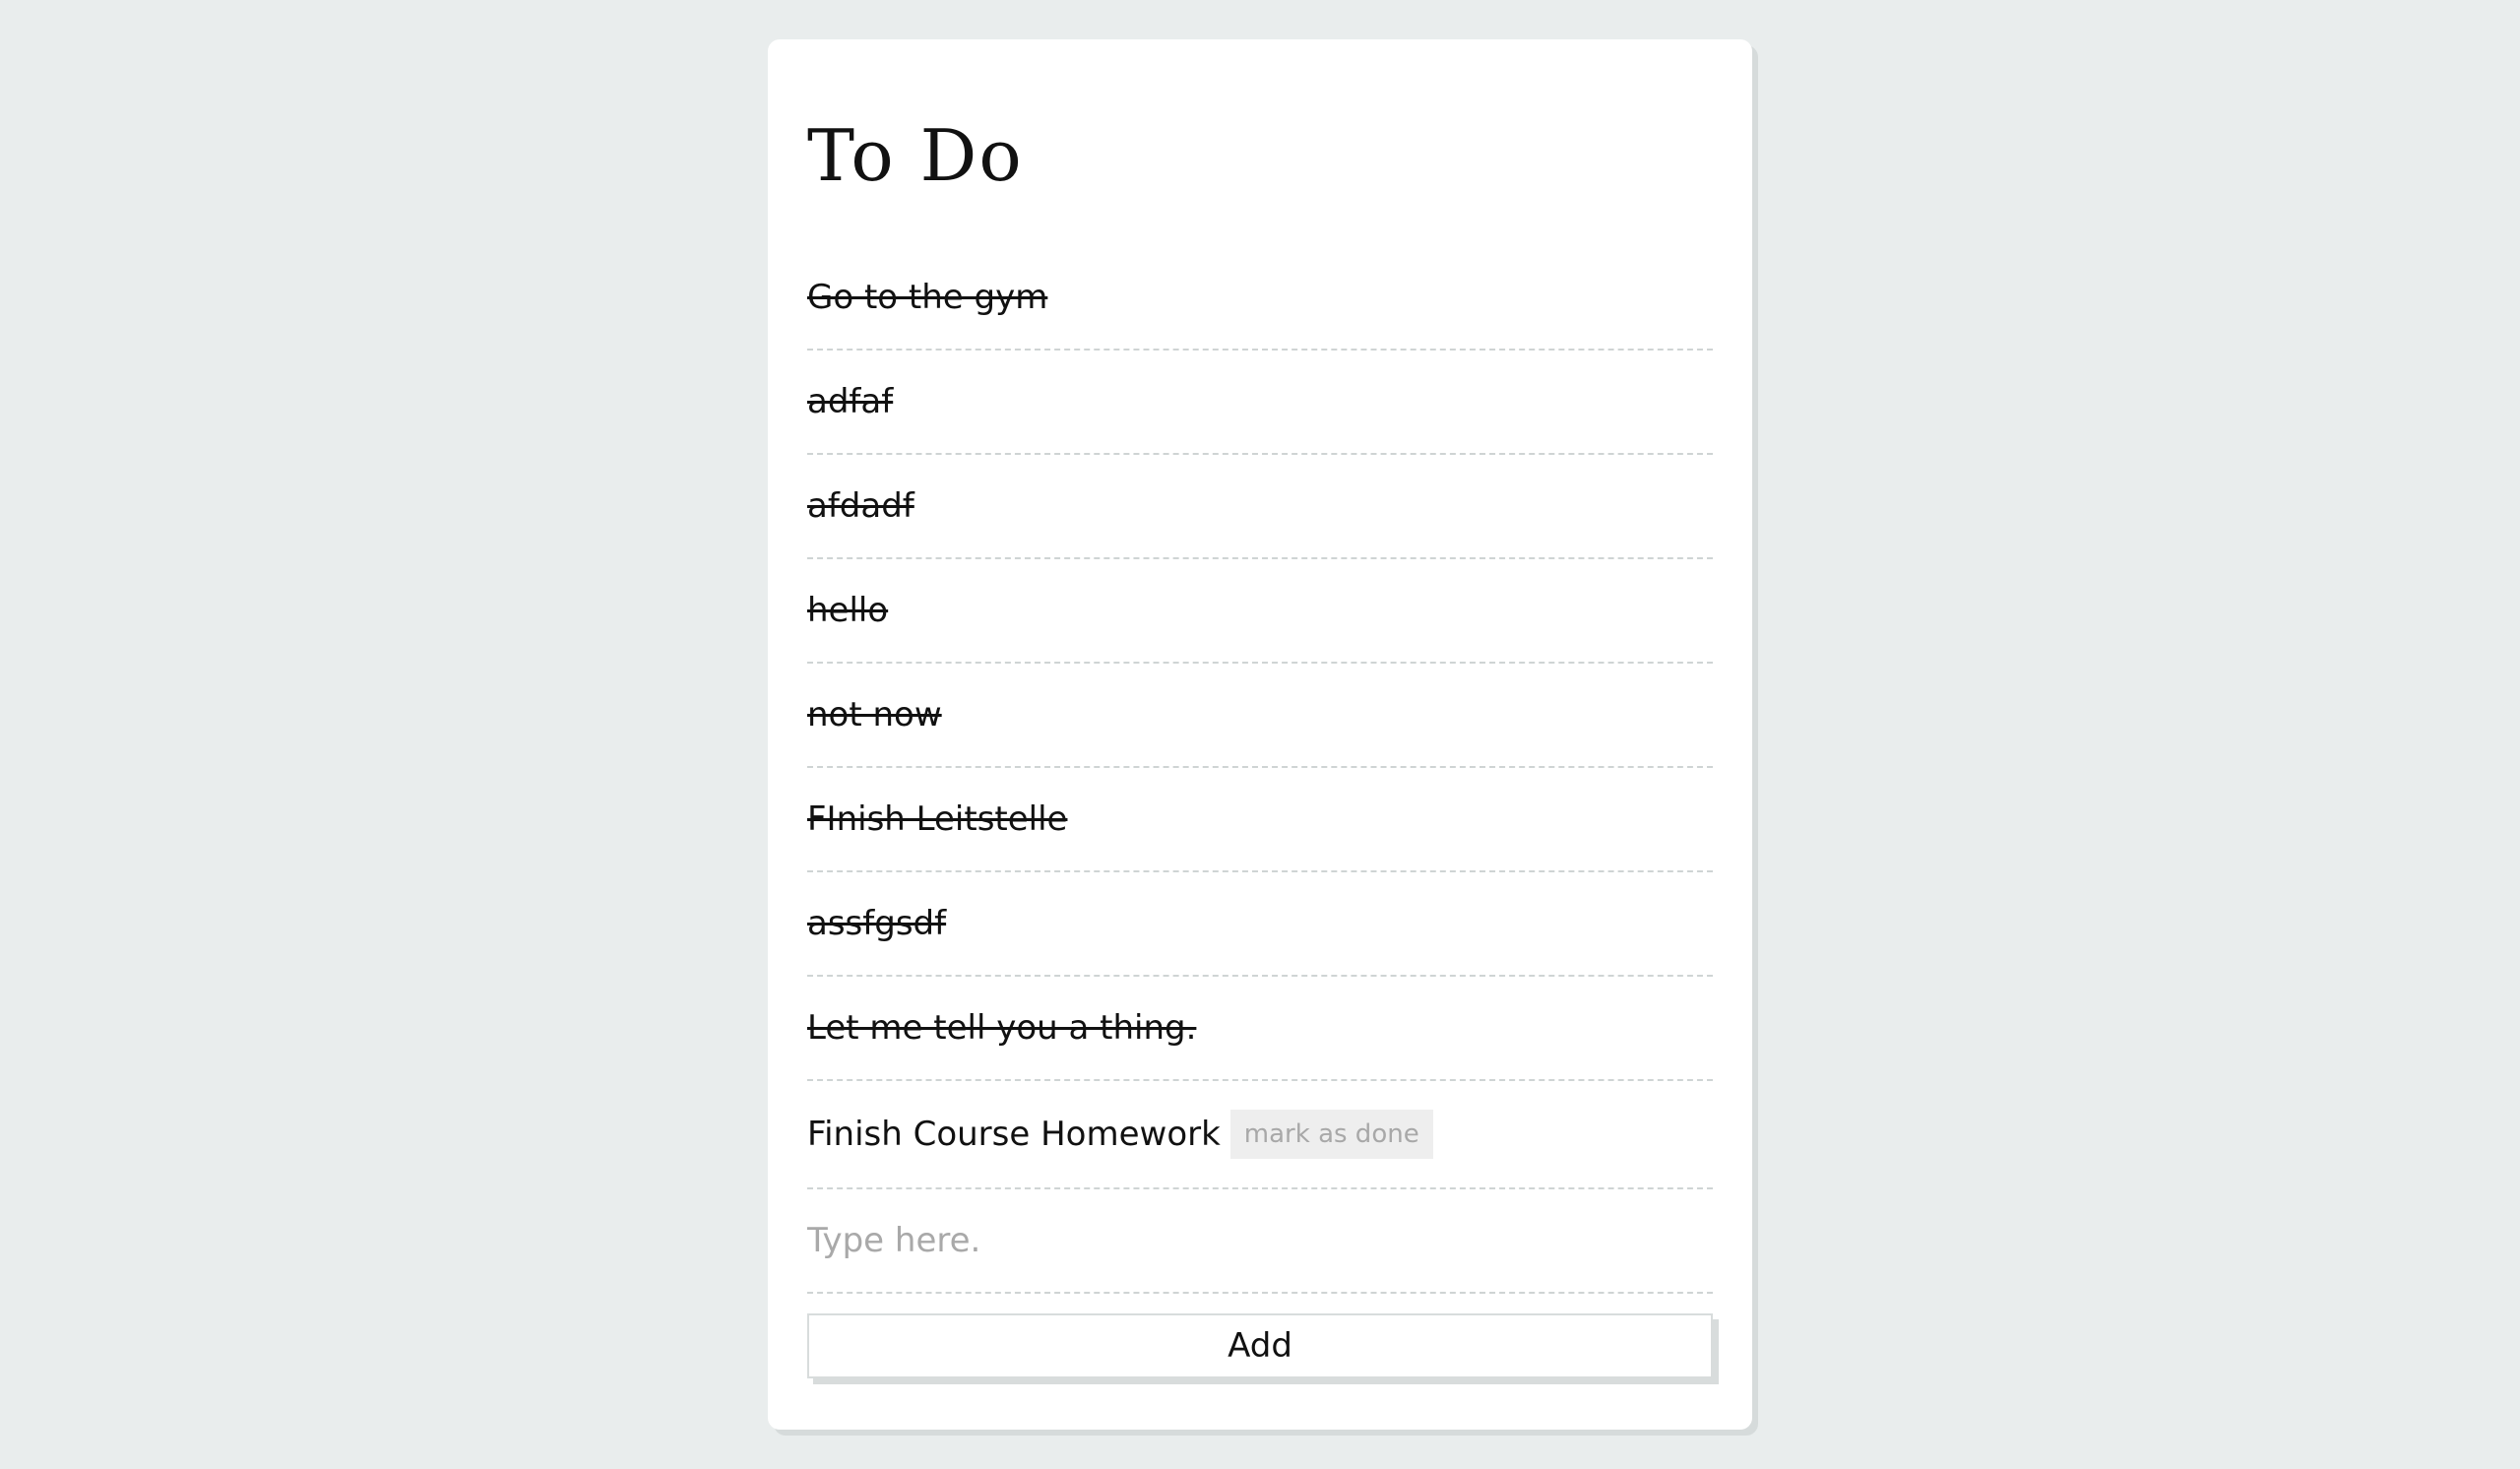 This screenshot has width=2520, height=1469. I want to click on item-text: hello, so click(848, 610).